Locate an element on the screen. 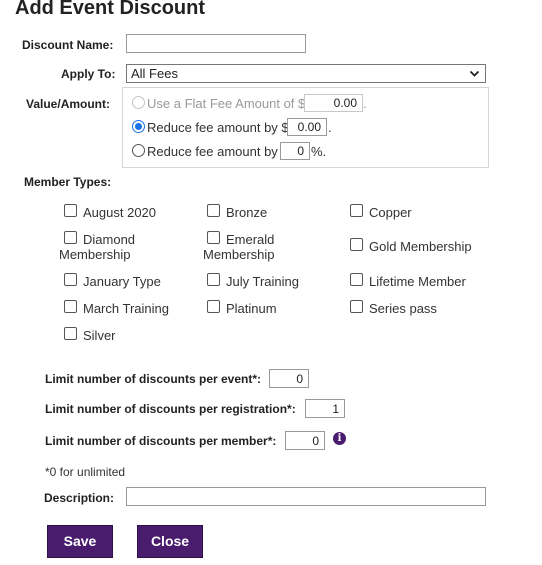 Image resolution: width=542 pixels, height=565 pixels. member-type-checkbox-gold-membership is located at coordinates (356, 244).